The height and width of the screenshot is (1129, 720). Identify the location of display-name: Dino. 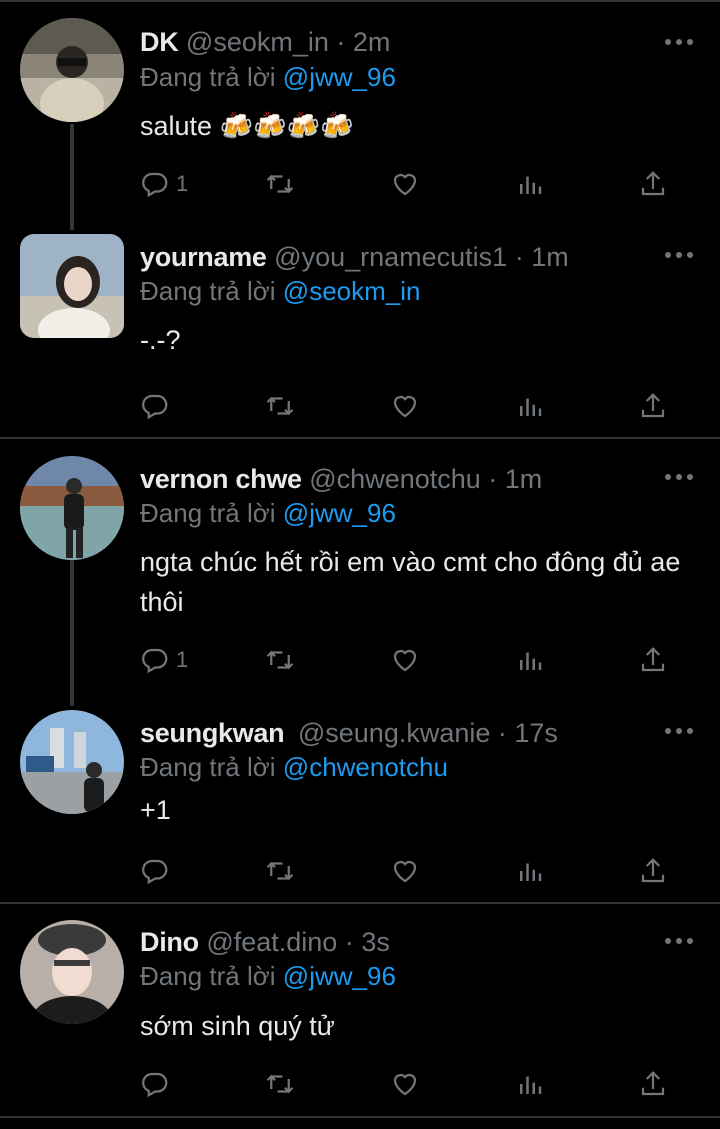
(169, 942).